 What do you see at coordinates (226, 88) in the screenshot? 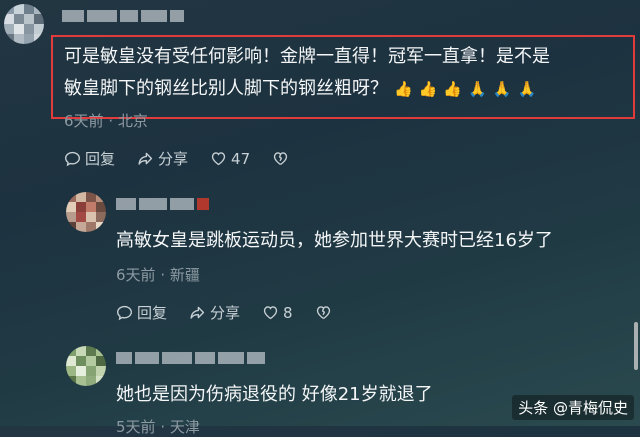
I see `comment-text-line2-content: 敏皇脚下的钢丝比别人脚下的钢丝粗呀？` at bounding box center [226, 88].